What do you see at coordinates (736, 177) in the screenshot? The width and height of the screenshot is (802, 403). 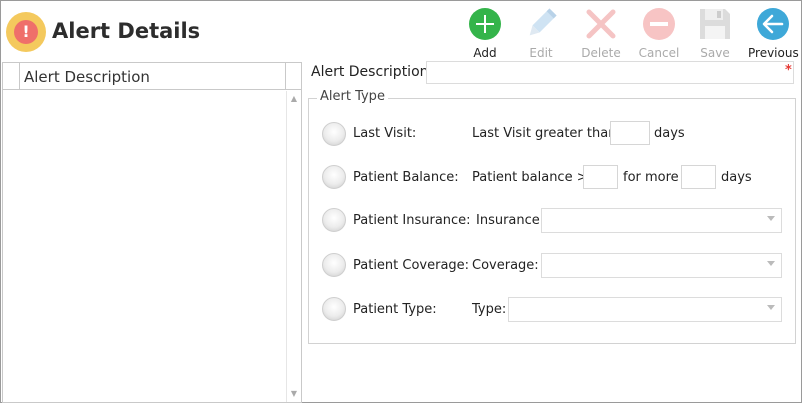 I see `patient-balance-days-unit: days` at bounding box center [736, 177].